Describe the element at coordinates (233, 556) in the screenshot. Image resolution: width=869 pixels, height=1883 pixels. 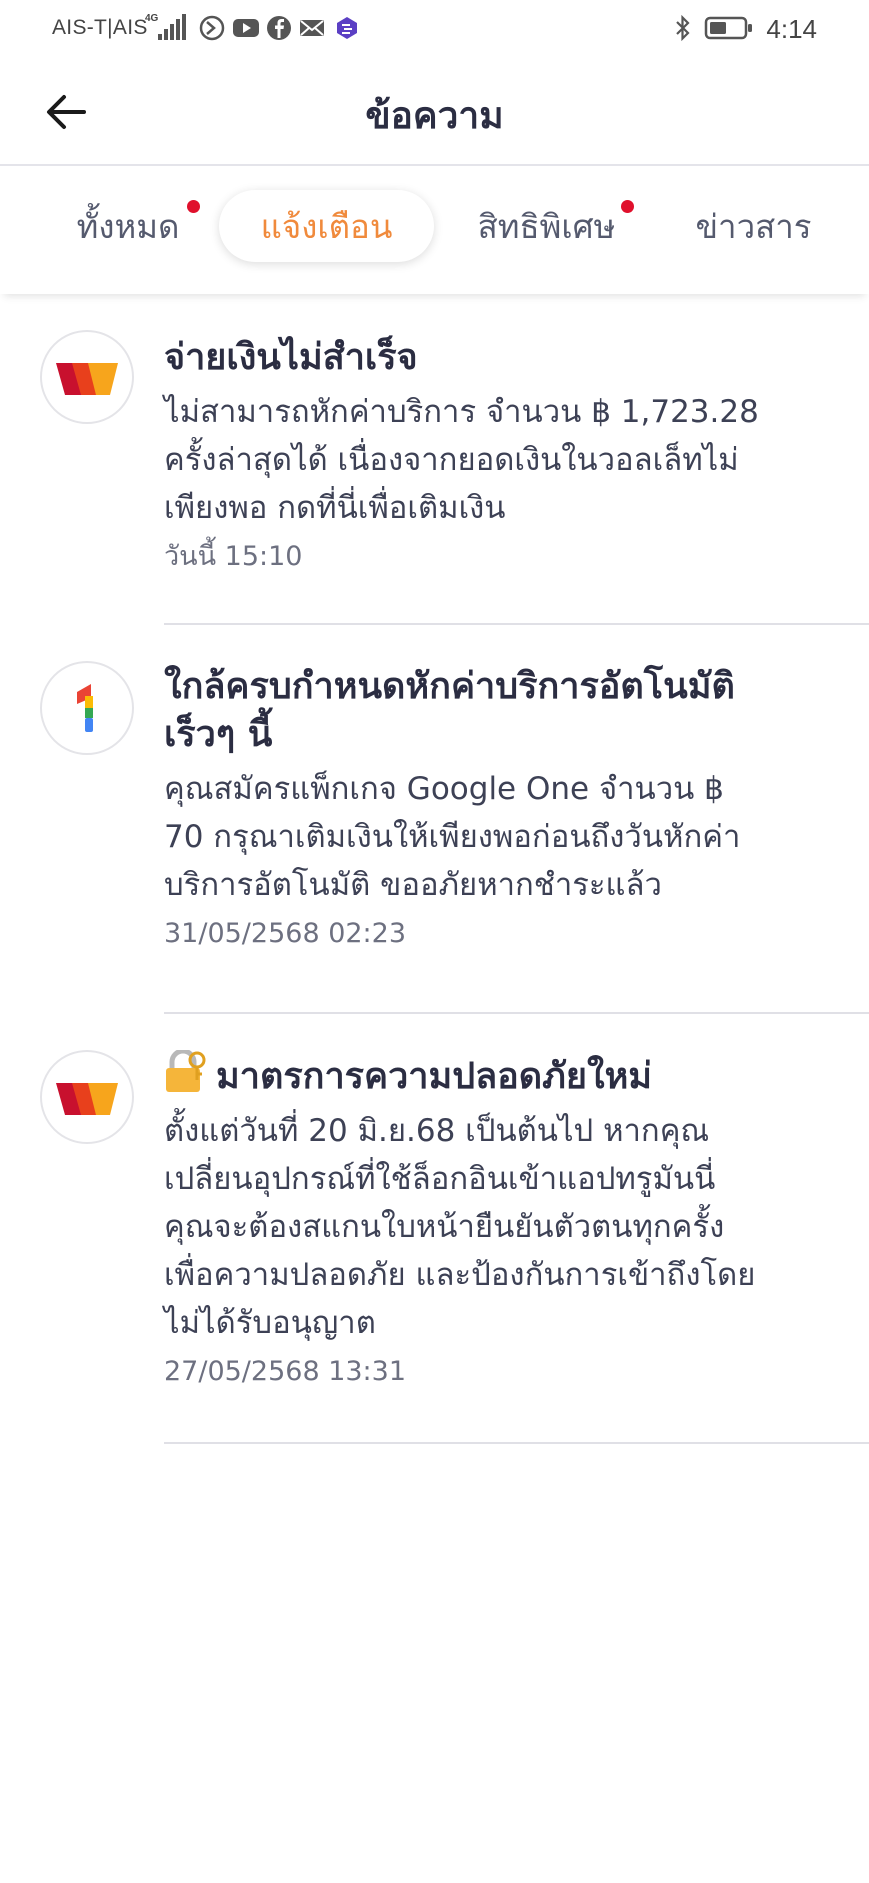
I see `notification-time: วันนี้ 15:10` at that location.